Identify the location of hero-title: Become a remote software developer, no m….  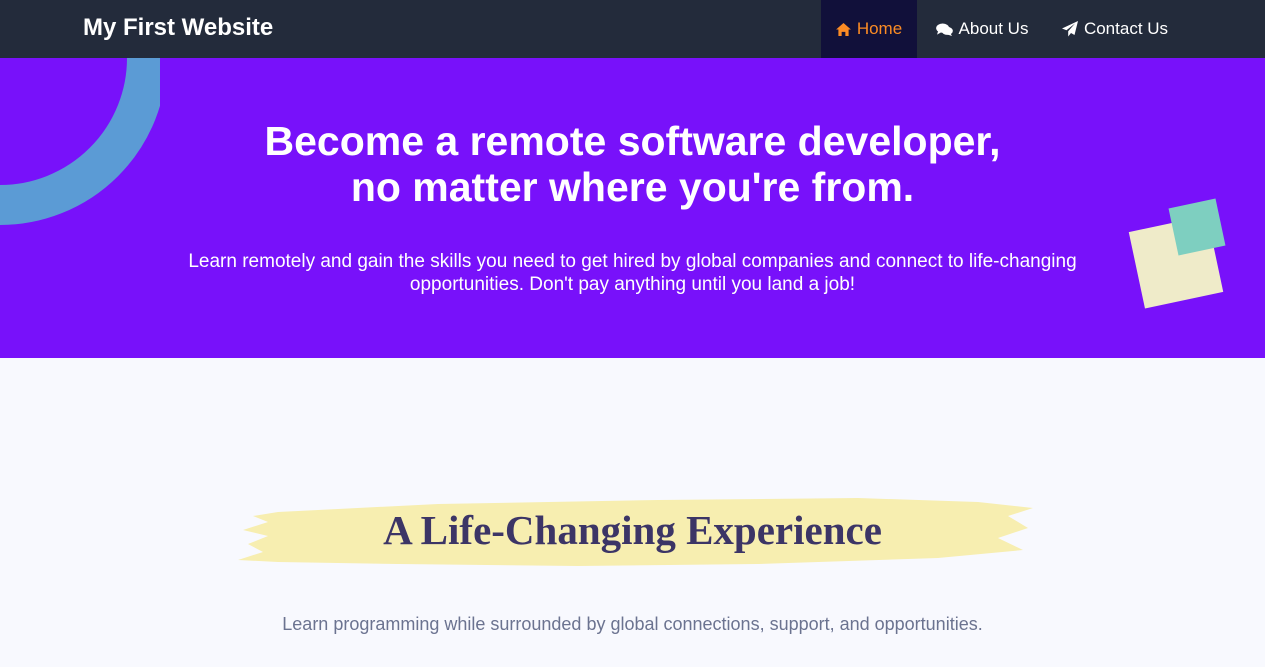
(632, 164).